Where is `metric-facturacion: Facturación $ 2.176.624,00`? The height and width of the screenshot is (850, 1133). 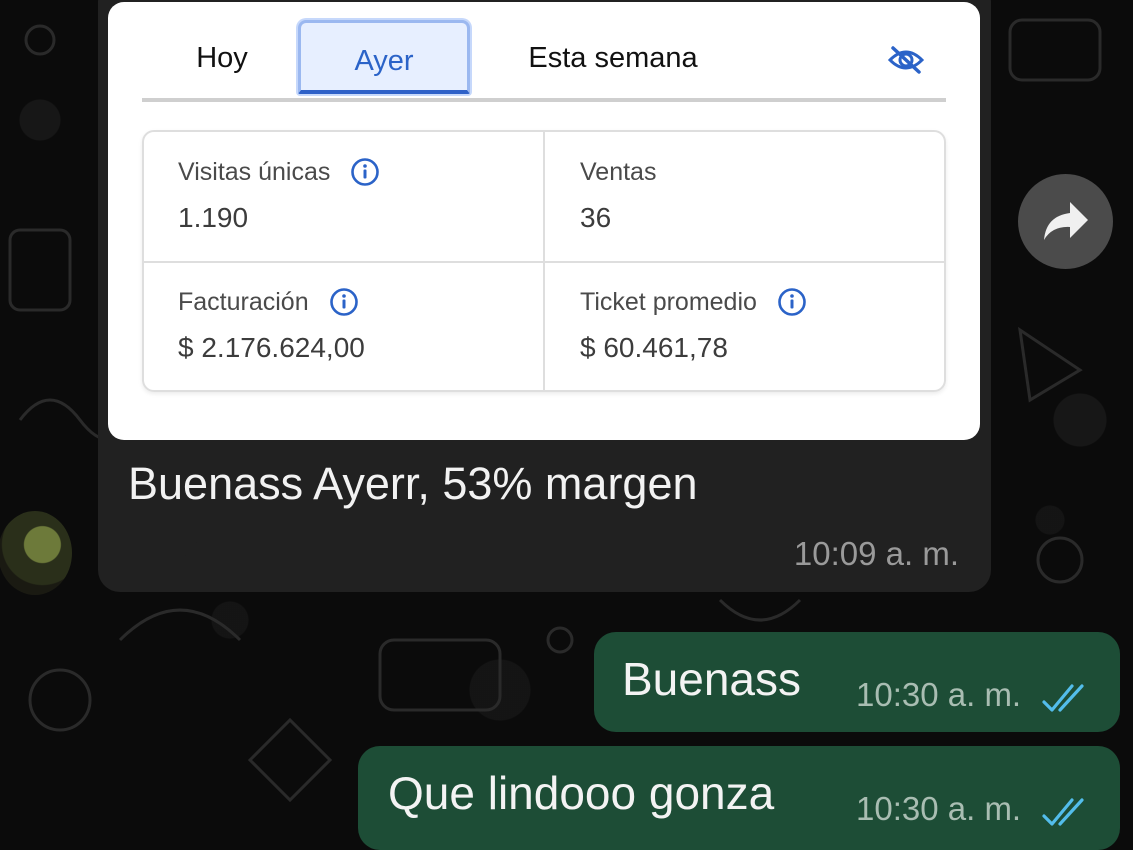 metric-facturacion: Facturación $ 2.176.624,00 is located at coordinates (358, 323).